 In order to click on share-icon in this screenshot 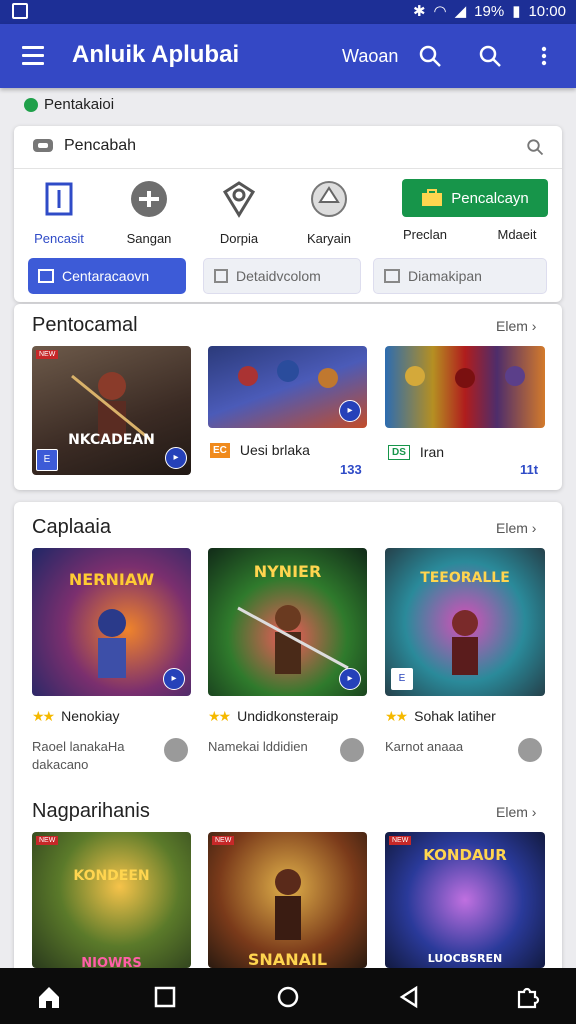, I will do `click(530, 750)`.